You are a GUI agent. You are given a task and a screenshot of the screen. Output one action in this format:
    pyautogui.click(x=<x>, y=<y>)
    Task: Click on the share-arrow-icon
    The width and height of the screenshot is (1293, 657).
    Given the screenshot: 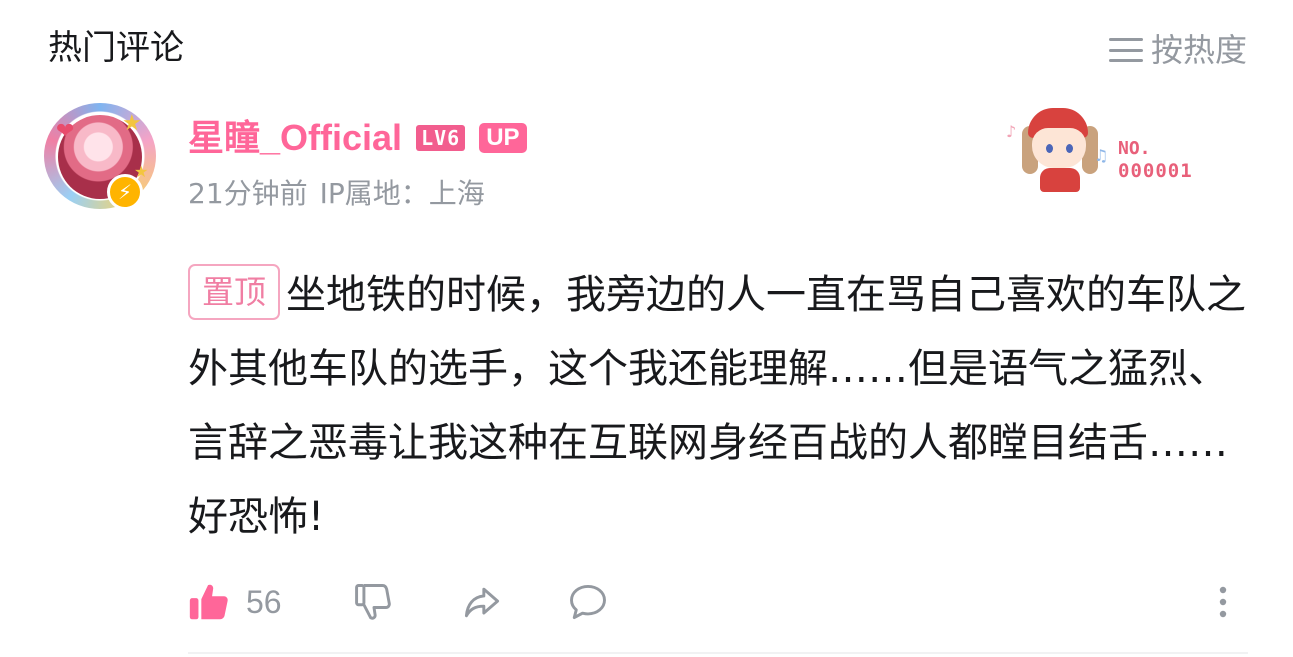 What is the action you would take?
    pyautogui.click(x=482, y=602)
    